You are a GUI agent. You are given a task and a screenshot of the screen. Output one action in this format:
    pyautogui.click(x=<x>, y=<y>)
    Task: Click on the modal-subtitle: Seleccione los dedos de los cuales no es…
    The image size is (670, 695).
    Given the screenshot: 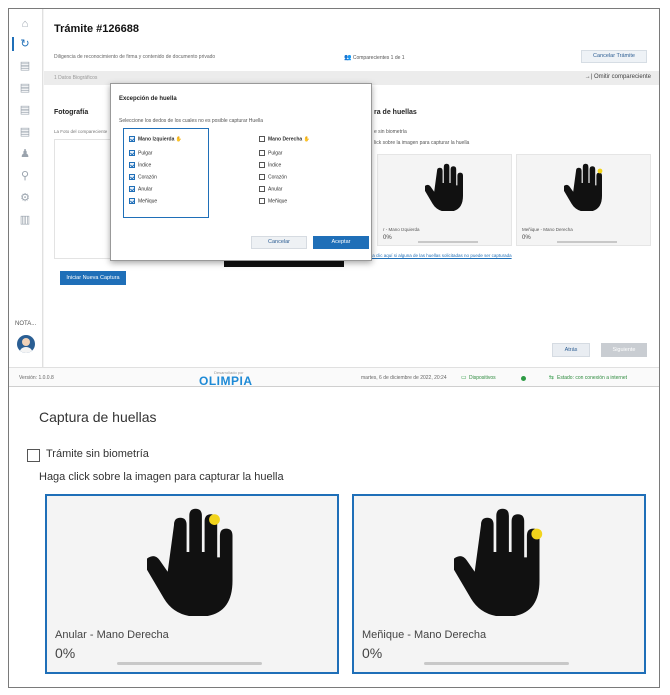 What is the action you would take?
    pyautogui.click(x=191, y=121)
    